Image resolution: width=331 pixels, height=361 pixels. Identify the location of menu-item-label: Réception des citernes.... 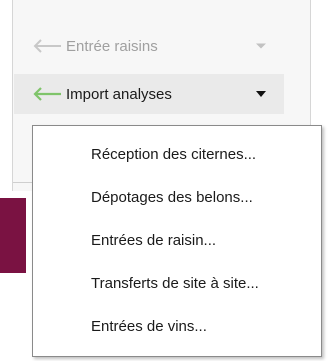
(174, 154).